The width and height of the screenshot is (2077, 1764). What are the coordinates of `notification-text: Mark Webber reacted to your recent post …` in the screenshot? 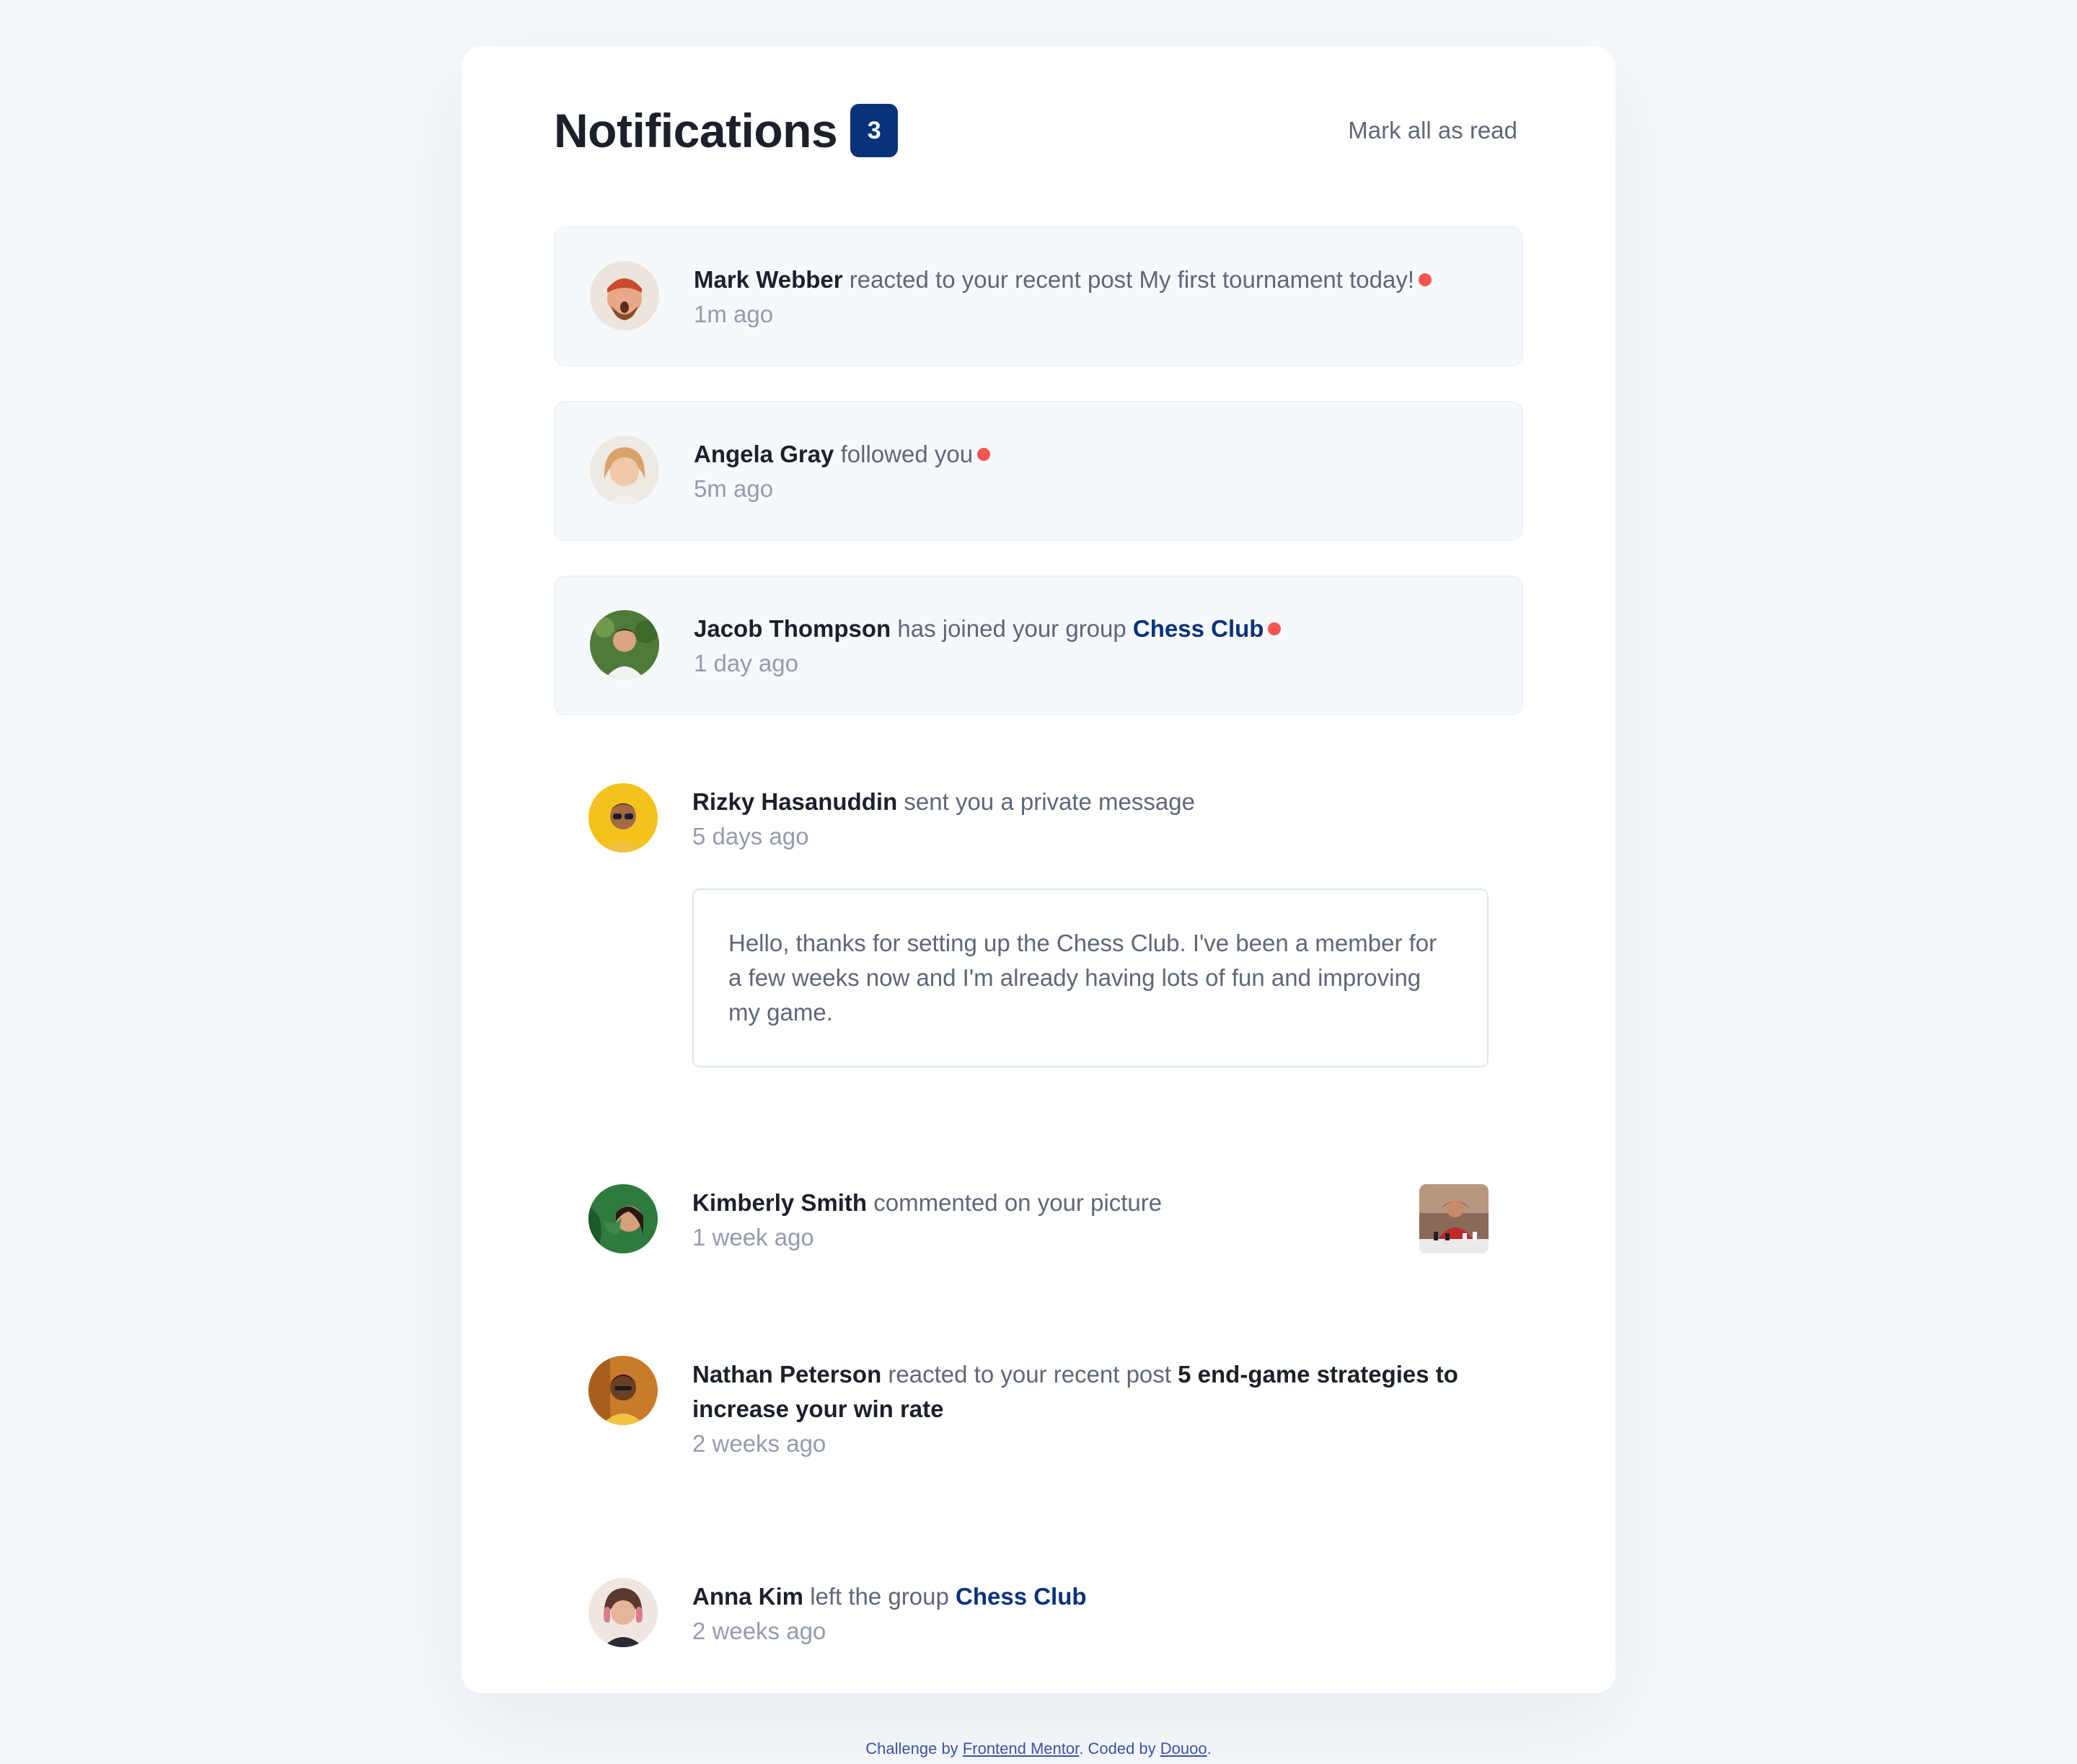 It's located at (1091, 280).